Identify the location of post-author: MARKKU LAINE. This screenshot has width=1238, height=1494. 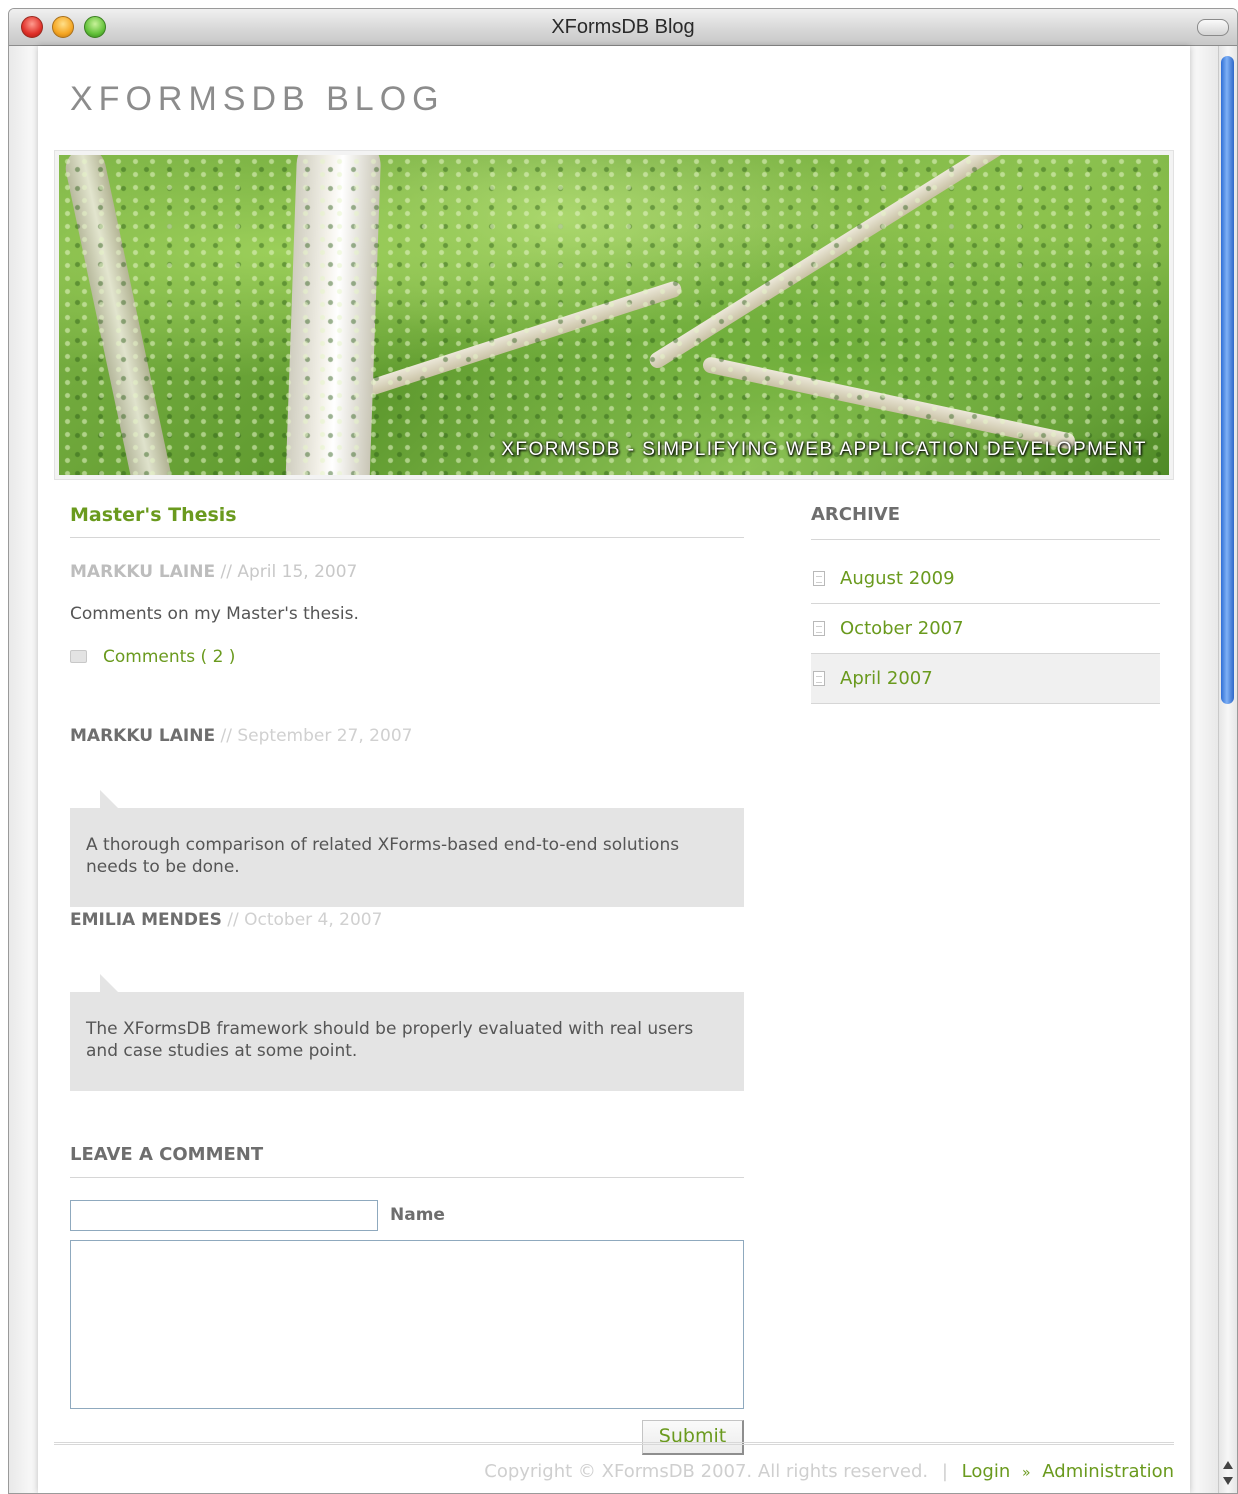
(143, 572).